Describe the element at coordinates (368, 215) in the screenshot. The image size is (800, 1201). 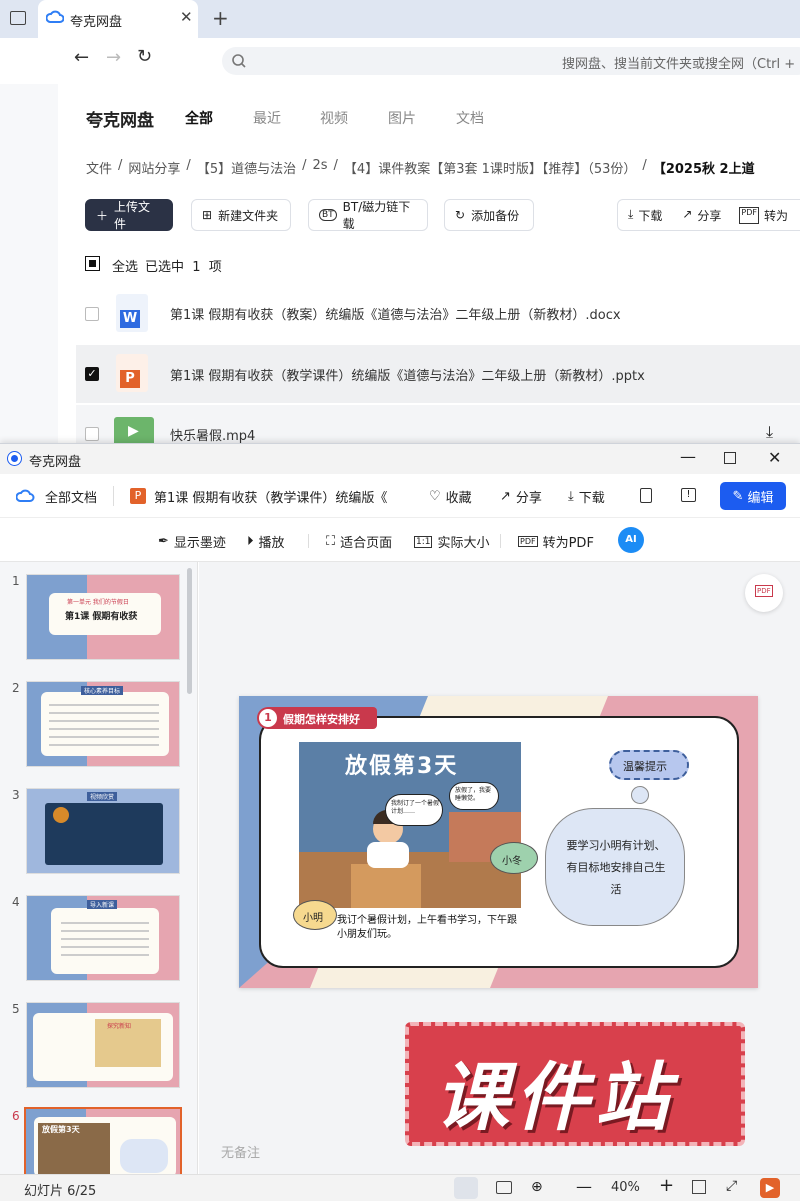
I see `bt-download-button: BT BT/磁力链下载` at that location.